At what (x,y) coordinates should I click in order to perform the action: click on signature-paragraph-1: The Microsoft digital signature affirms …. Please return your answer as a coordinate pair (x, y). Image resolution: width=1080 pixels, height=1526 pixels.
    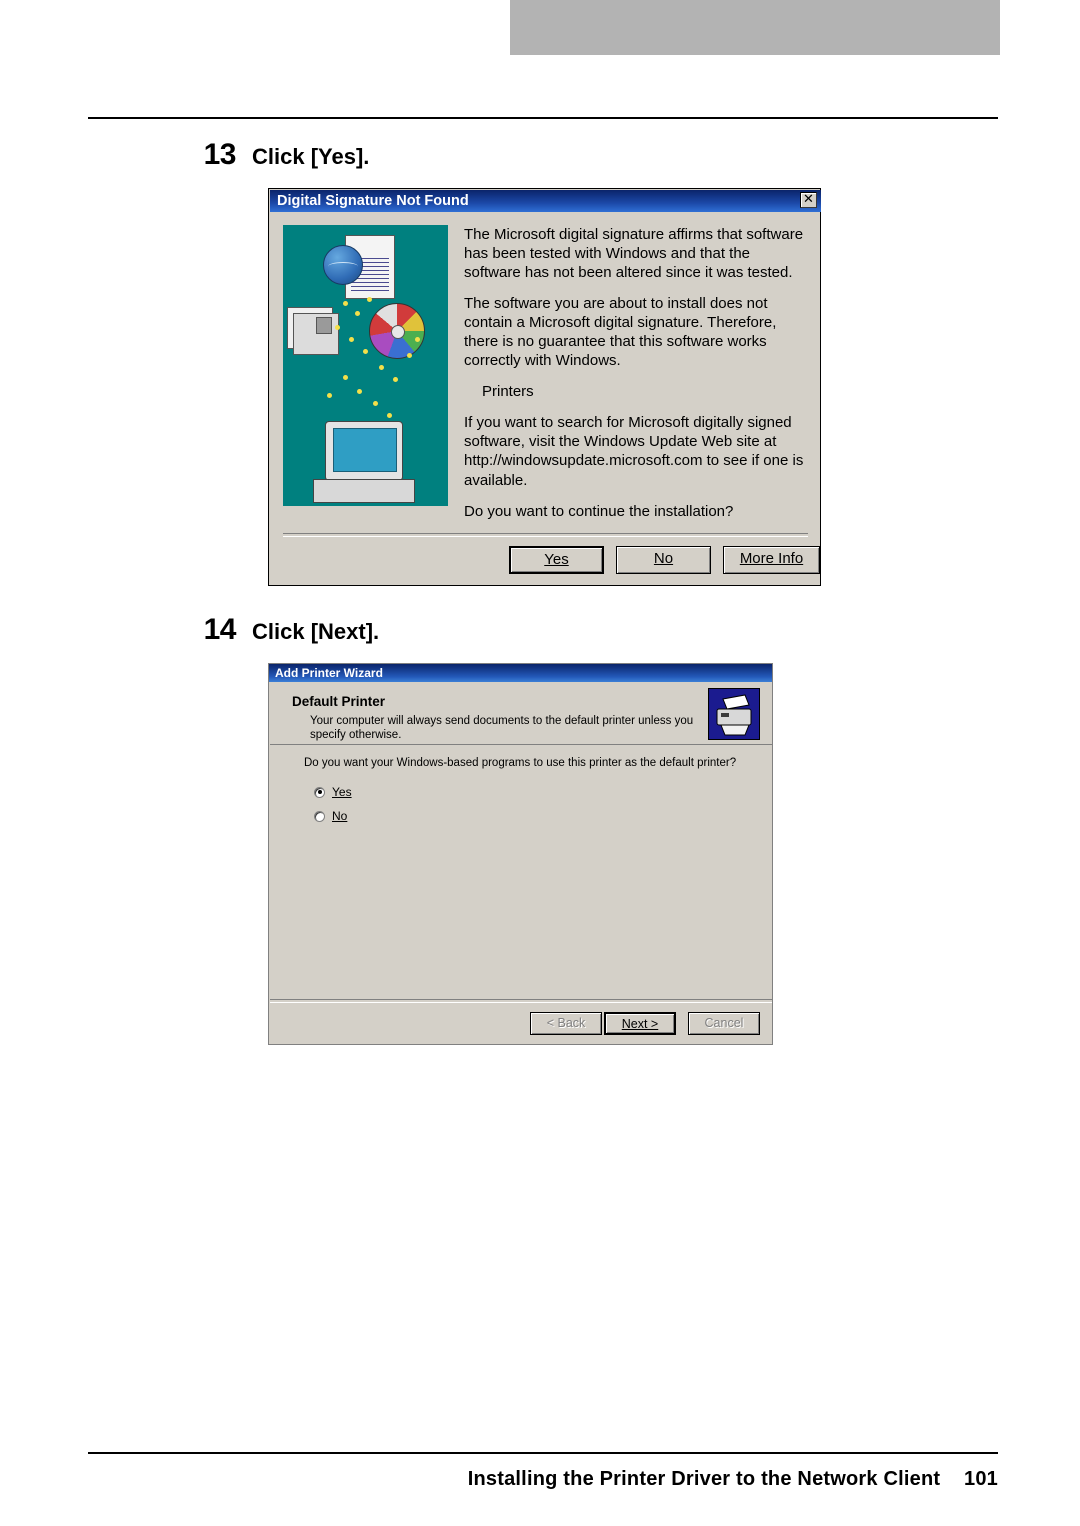
    Looking at the image, I should click on (634, 254).